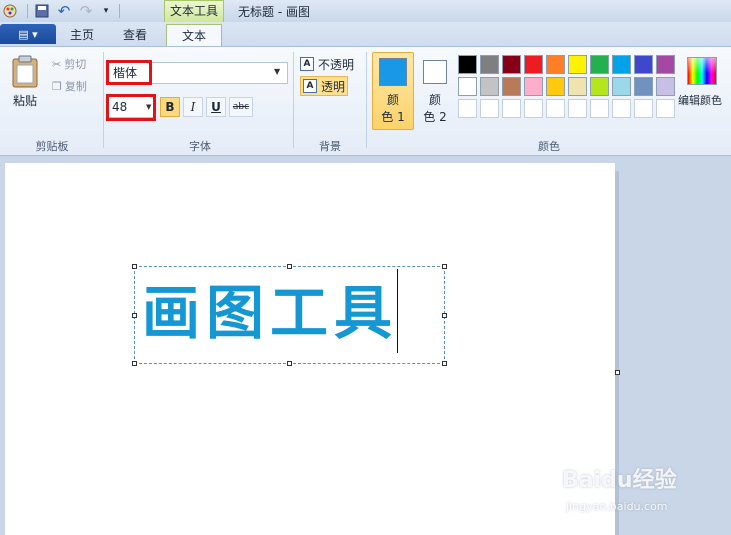 The image size is (731, 535). Describe the element at coordinates (617, 372) in the screenshot. I see `canvas-resize-handle` at that location.